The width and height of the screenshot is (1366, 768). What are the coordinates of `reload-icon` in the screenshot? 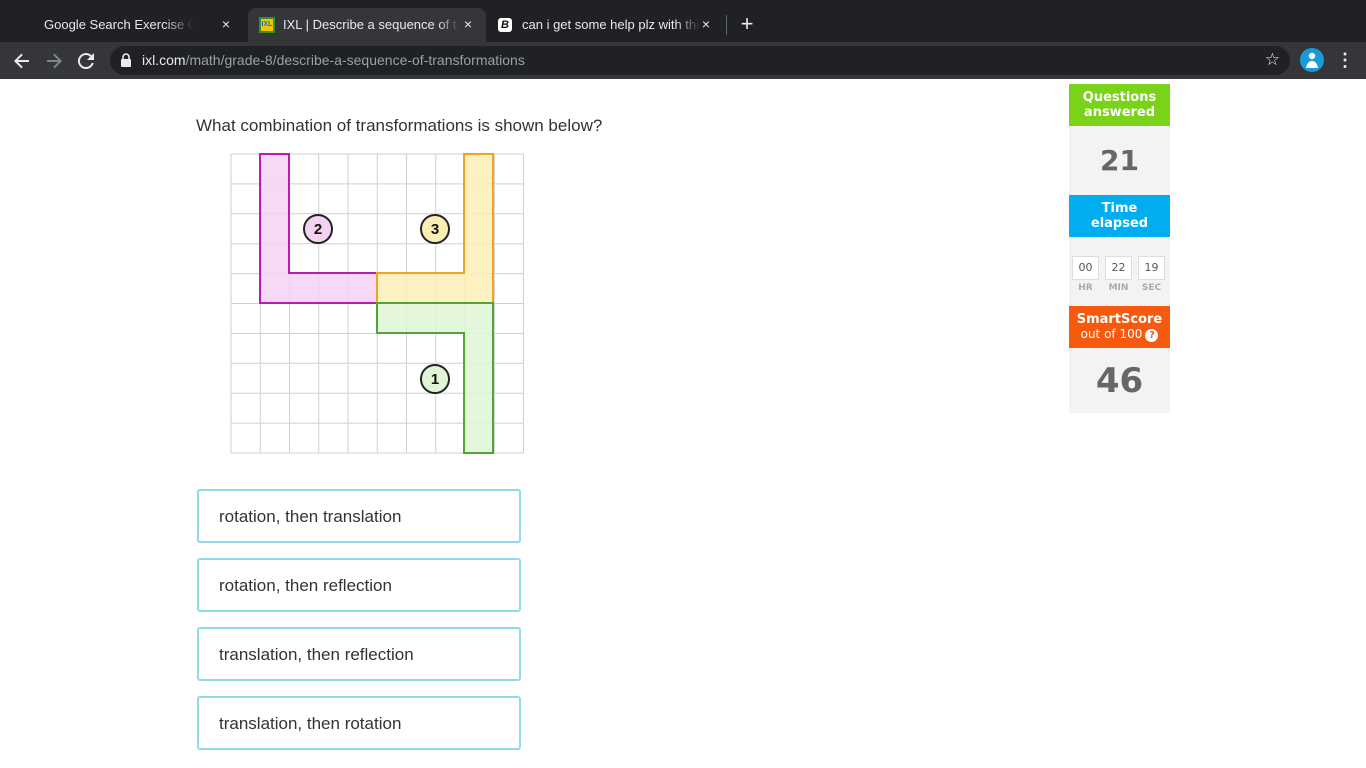 It's located at (86, 61).